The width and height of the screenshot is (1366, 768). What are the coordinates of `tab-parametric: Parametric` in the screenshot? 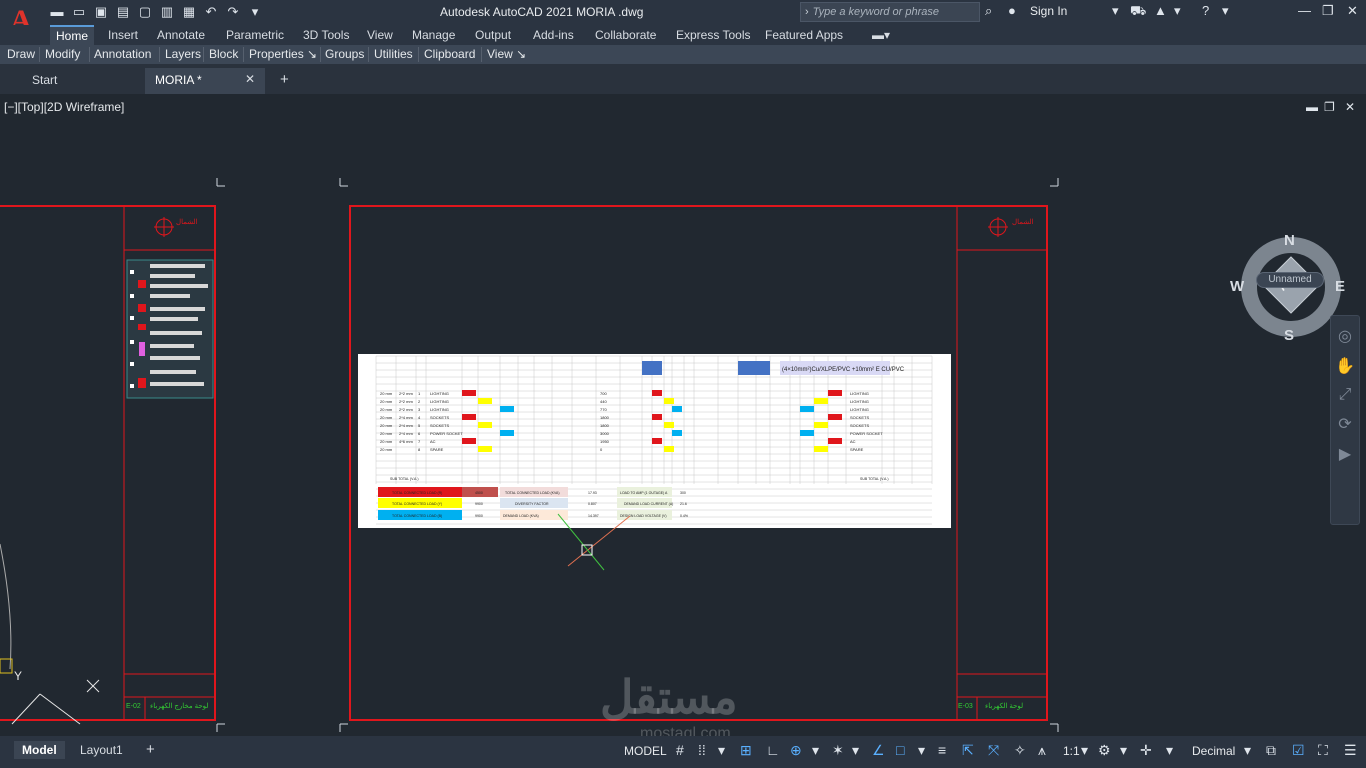 It's located at (255, 35).